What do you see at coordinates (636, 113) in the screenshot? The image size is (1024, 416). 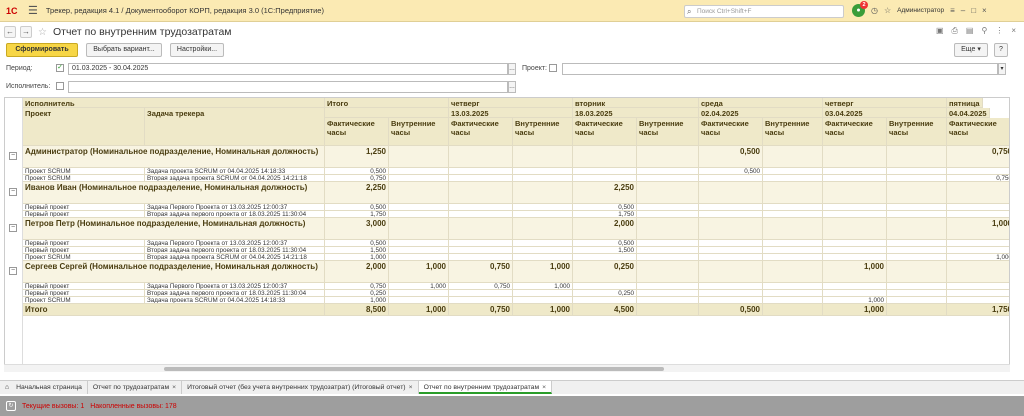 I see `header-date: 18.03.2025` at bounding box center [636, 113].